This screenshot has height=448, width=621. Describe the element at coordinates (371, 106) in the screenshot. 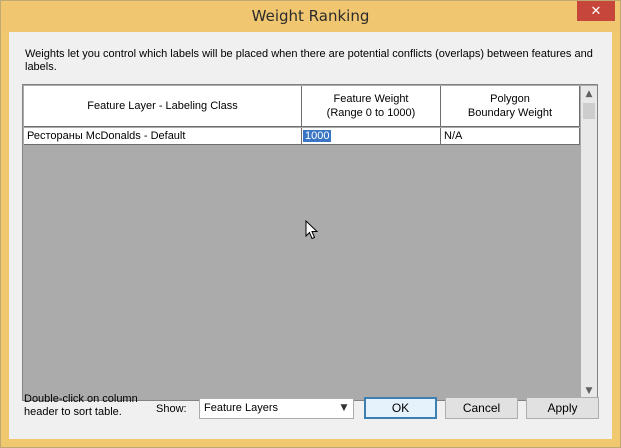

I see `column-header-feature-weight: Feature Weight (Range 0 to 1000)` at that location.